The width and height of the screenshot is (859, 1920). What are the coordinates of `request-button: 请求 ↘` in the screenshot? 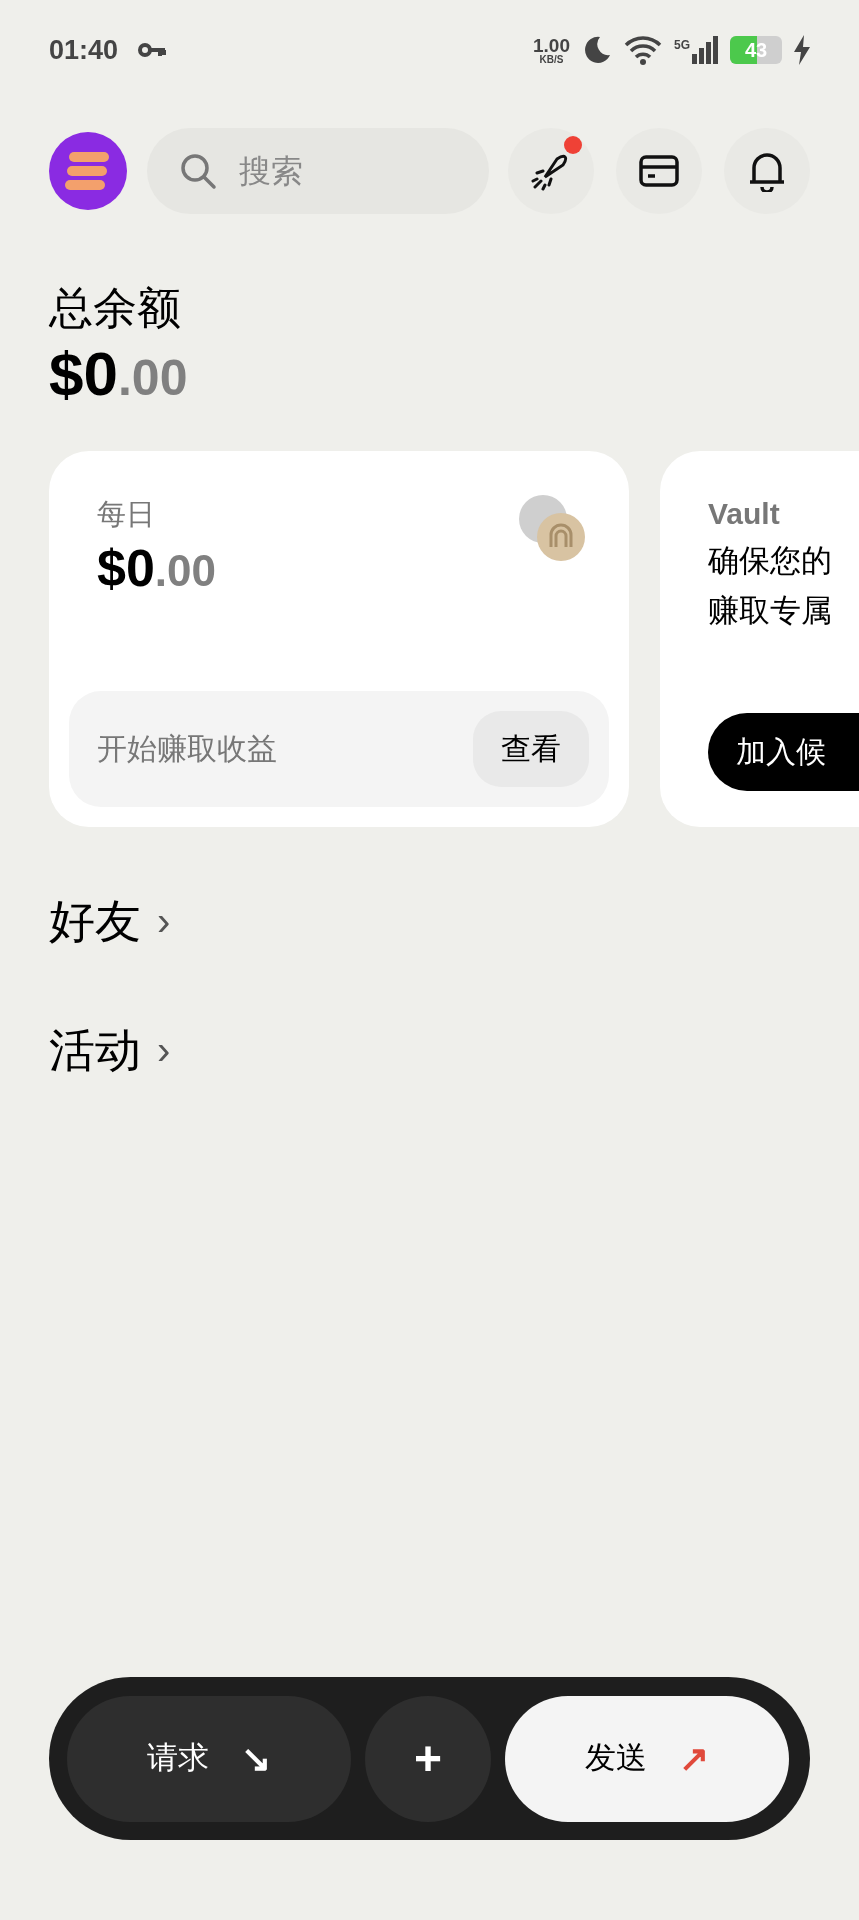 It's located at (209, 1758).